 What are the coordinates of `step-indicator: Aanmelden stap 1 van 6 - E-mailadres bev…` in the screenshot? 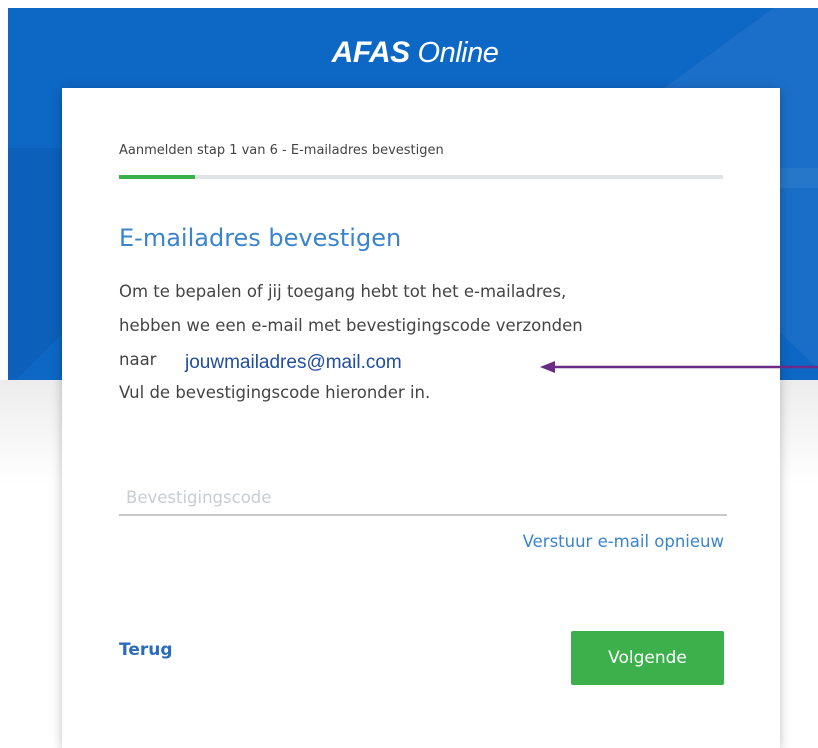 It's located at (281, 150).